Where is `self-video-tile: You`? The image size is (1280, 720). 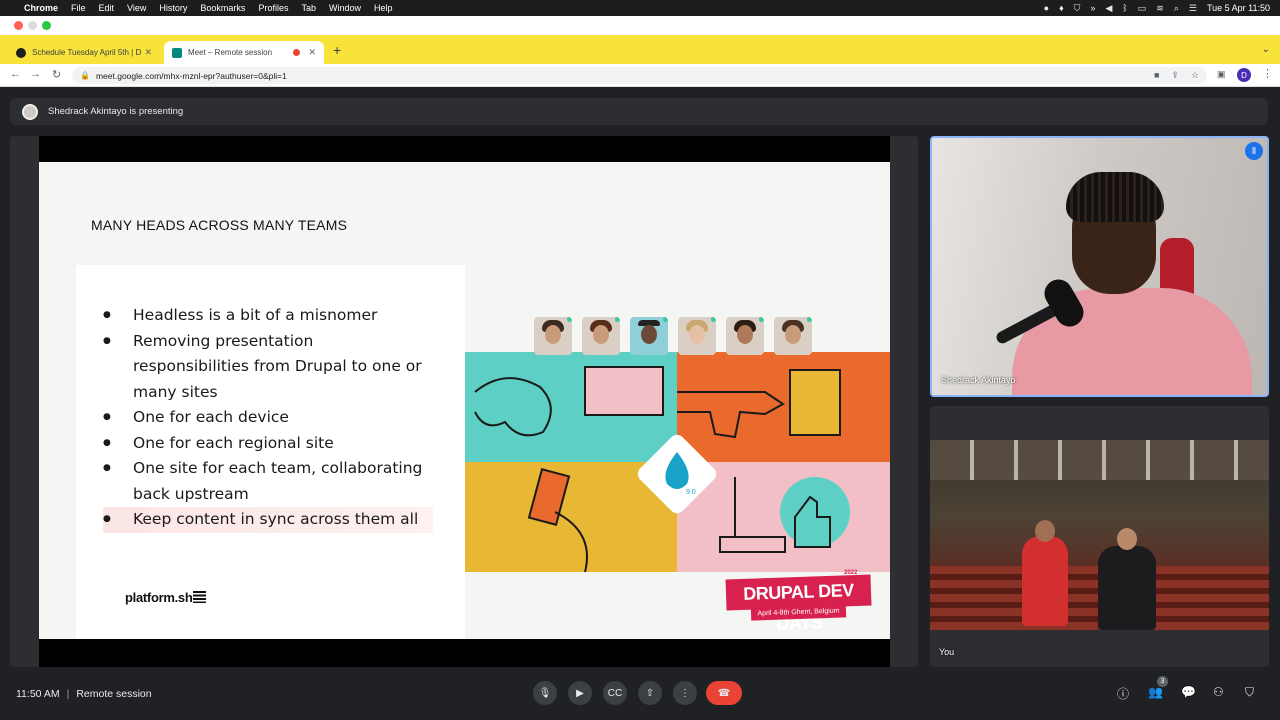 self-video-tile: You is located at coordinates (1099, 536).